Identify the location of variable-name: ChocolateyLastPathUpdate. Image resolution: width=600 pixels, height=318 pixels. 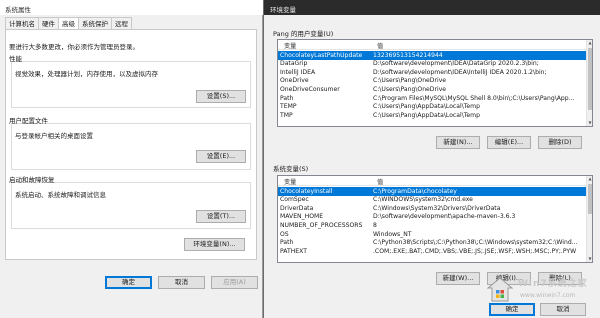
(321, 55).